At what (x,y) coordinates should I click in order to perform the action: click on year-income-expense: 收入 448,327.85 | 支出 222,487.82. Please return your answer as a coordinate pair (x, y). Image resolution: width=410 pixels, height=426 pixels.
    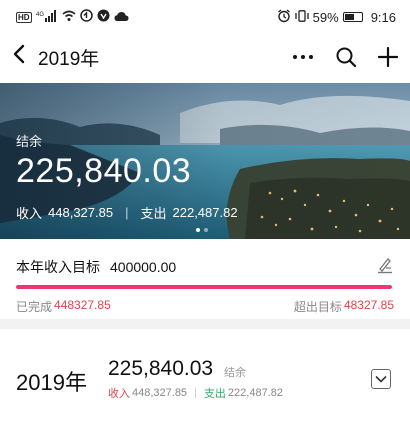
    Looking at the image, I should click on (195, 393).